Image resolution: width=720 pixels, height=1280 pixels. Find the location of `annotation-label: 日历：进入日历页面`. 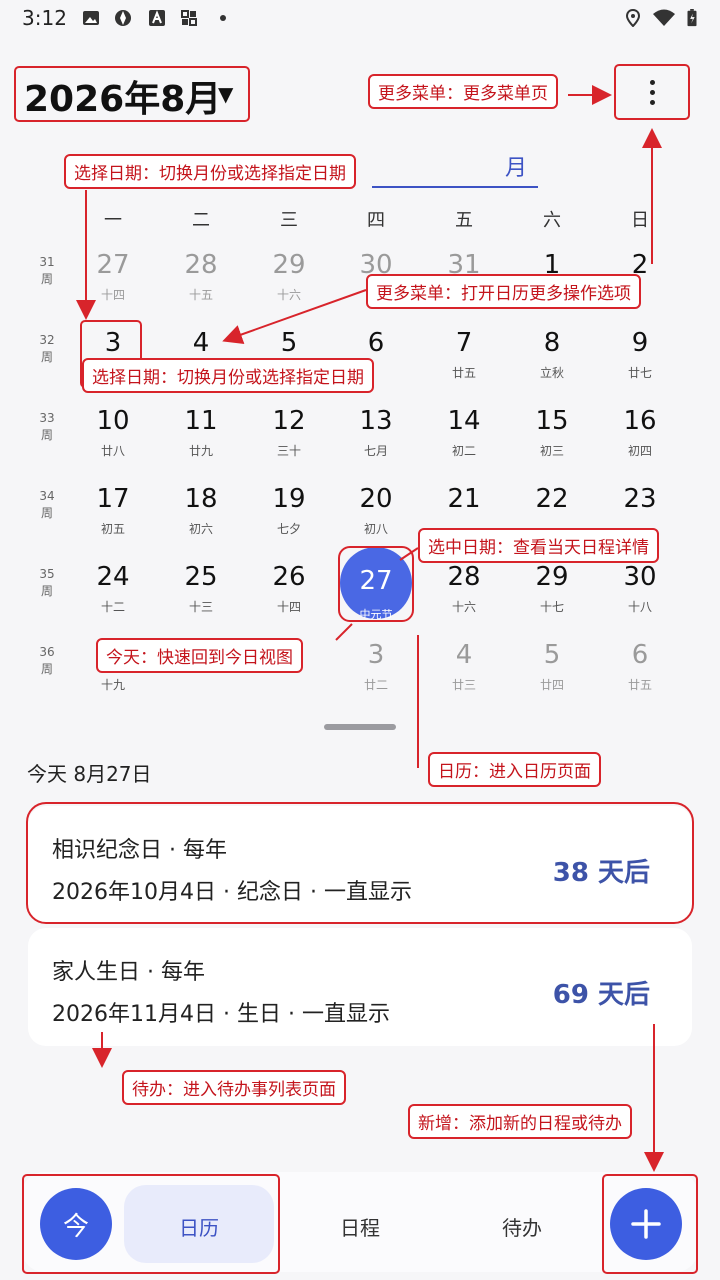

annotation-label: 日历：进入日历页面 is located at coordinates (514, 769).